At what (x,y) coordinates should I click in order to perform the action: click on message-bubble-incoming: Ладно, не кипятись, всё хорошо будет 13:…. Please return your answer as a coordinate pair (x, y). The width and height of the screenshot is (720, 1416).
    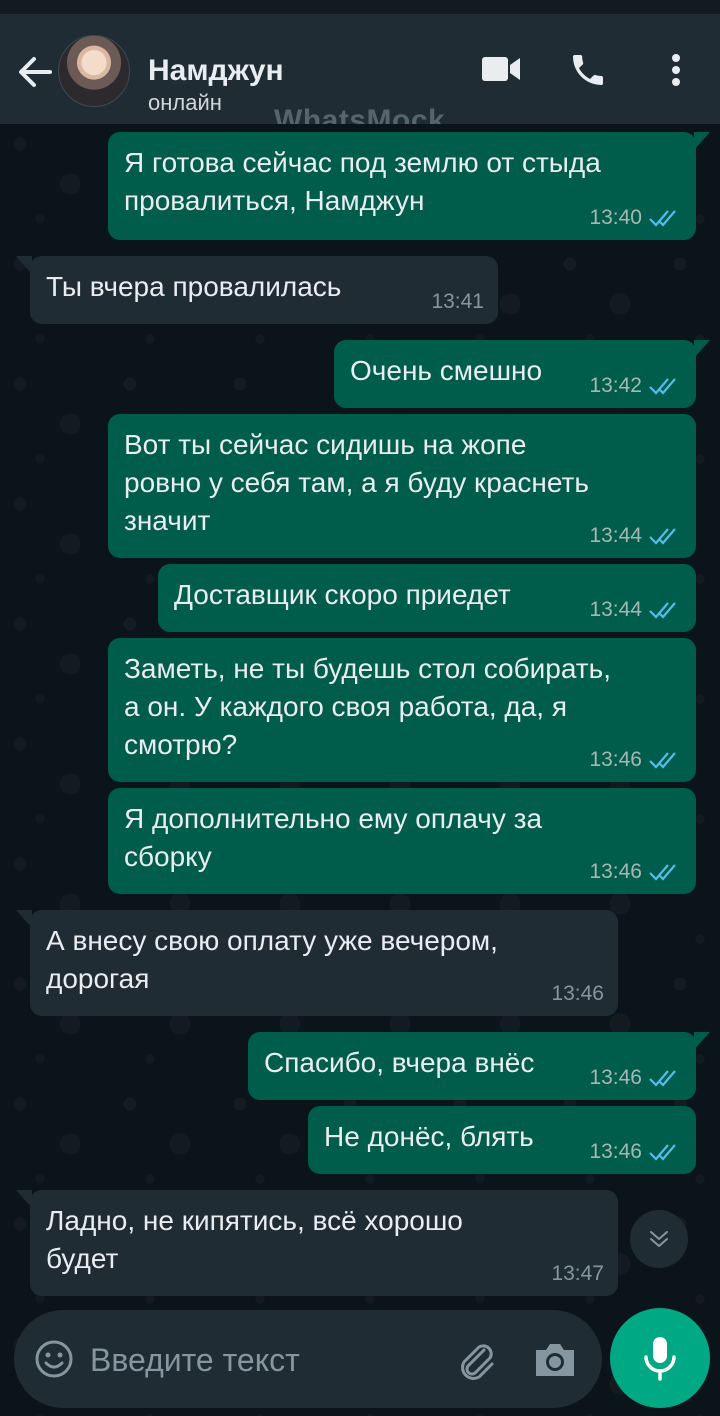
    Looking at the image, I should click on (317, 1243).